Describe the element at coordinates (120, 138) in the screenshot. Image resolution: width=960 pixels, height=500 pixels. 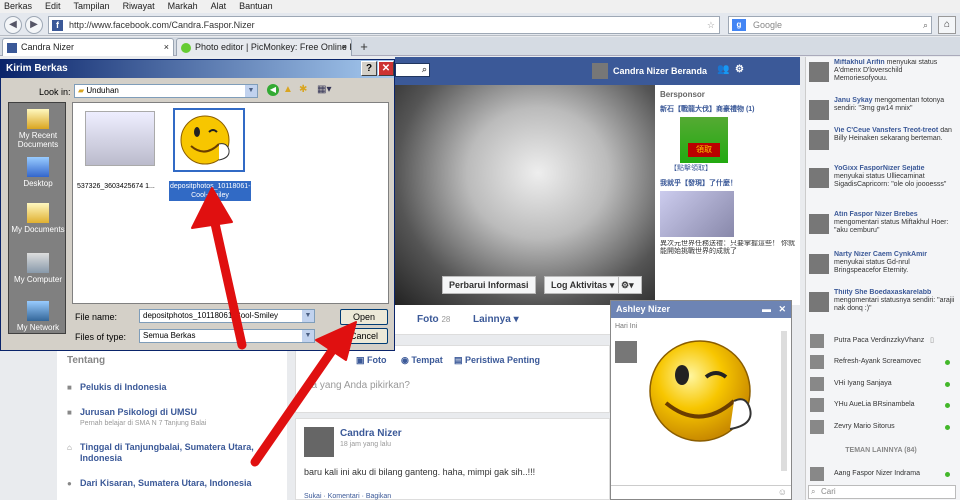
I see `file-thumbnail-screenshot` at that location.